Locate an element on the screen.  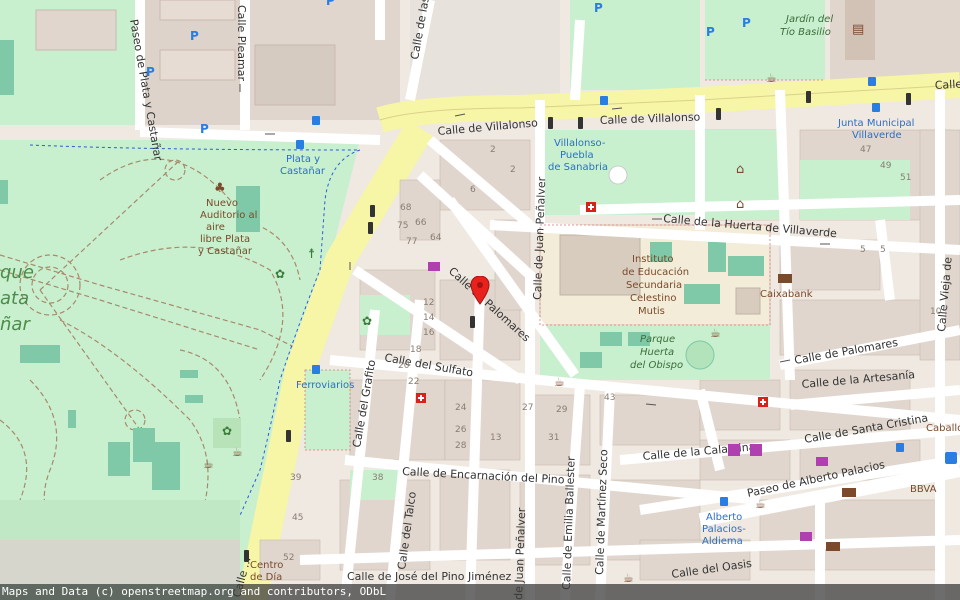
label-jardin-2: Tío Basilio is located at coordinates (805, 32).